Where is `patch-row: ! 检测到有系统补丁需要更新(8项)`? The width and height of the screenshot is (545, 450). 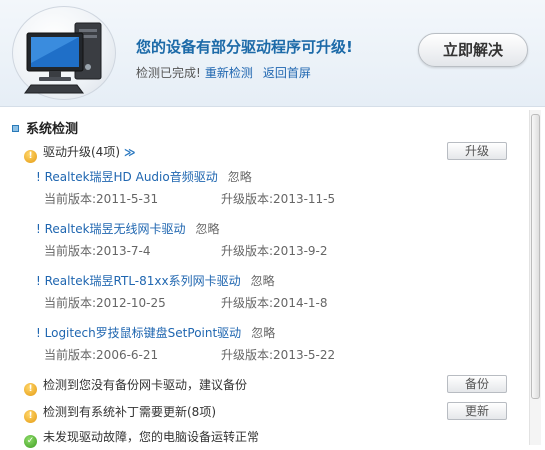 patch-row: ! 检测到有系统补丁需要更新(8项) is located at coordinates (120, 413).